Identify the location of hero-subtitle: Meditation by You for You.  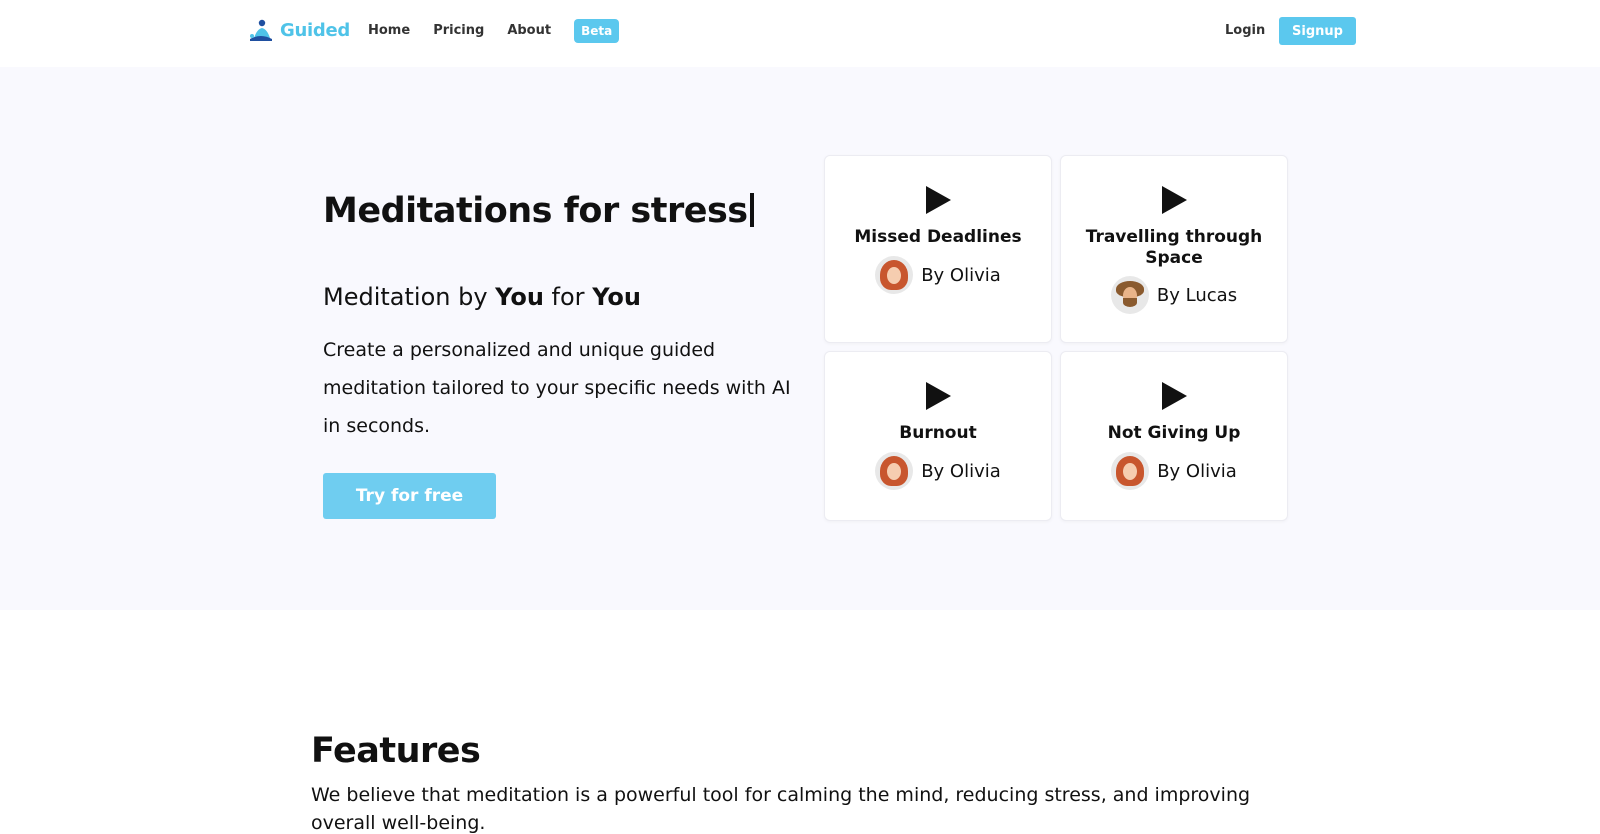
(482, 297).